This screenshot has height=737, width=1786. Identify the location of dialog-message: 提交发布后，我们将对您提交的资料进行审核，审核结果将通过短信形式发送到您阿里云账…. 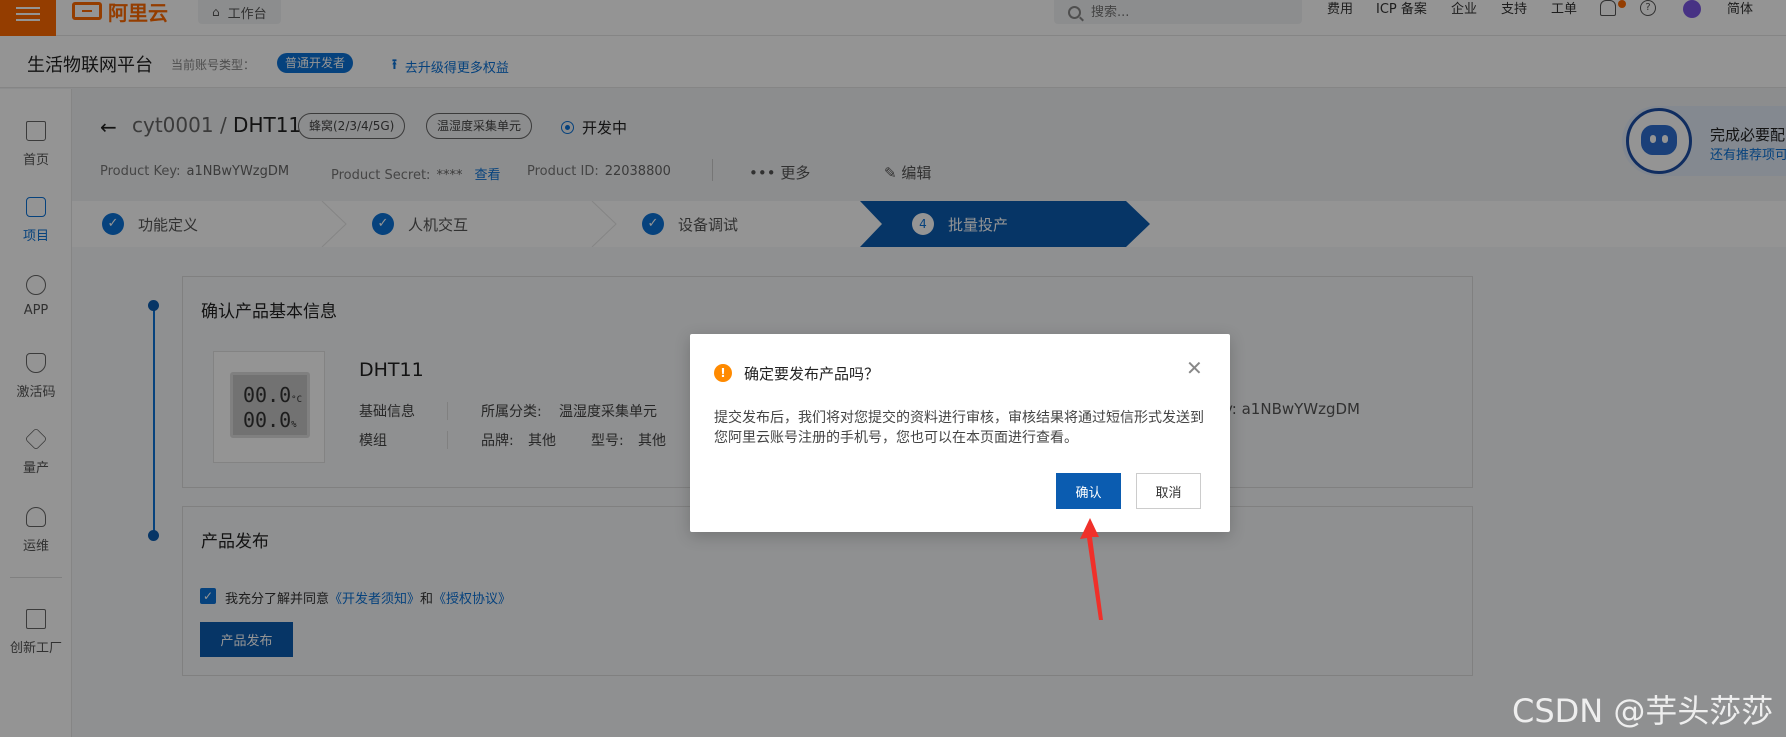
(959, 428).